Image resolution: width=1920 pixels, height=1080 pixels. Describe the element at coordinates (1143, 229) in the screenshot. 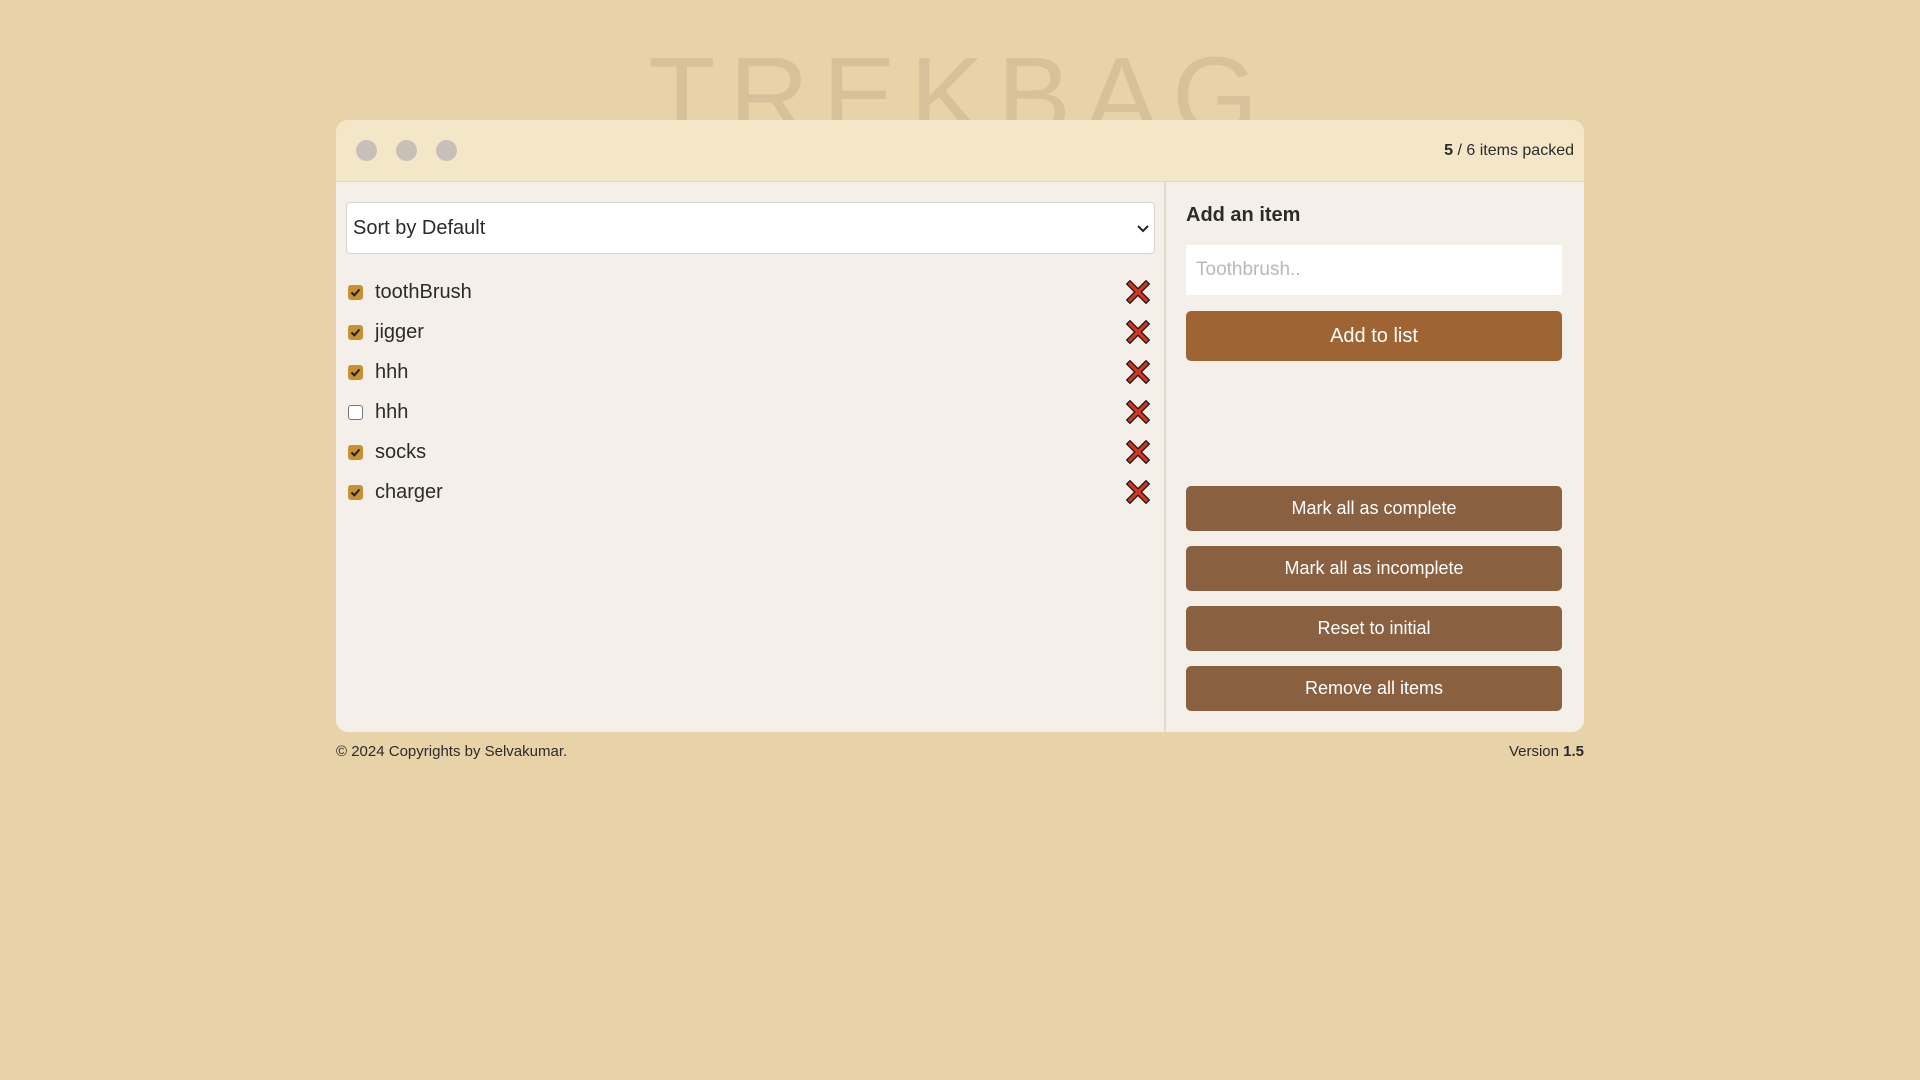

I see `chevron-down-icon` at that location.